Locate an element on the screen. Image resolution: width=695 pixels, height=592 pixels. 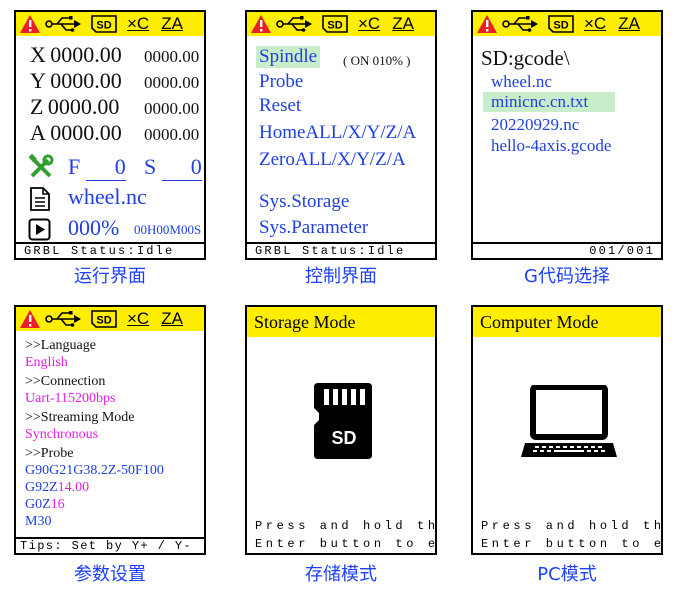
progress-percent: 000% is located at coordinates (94, 227).